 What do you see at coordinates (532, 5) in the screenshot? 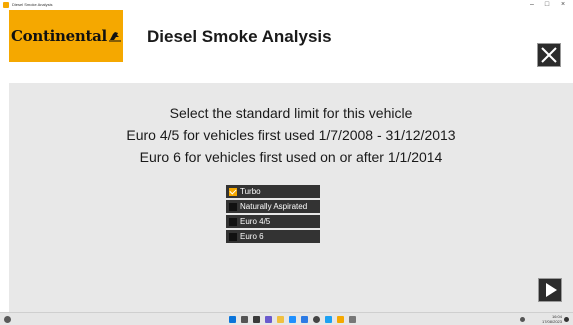
I see `minimize-button: –` at bounding box center [532, 5].